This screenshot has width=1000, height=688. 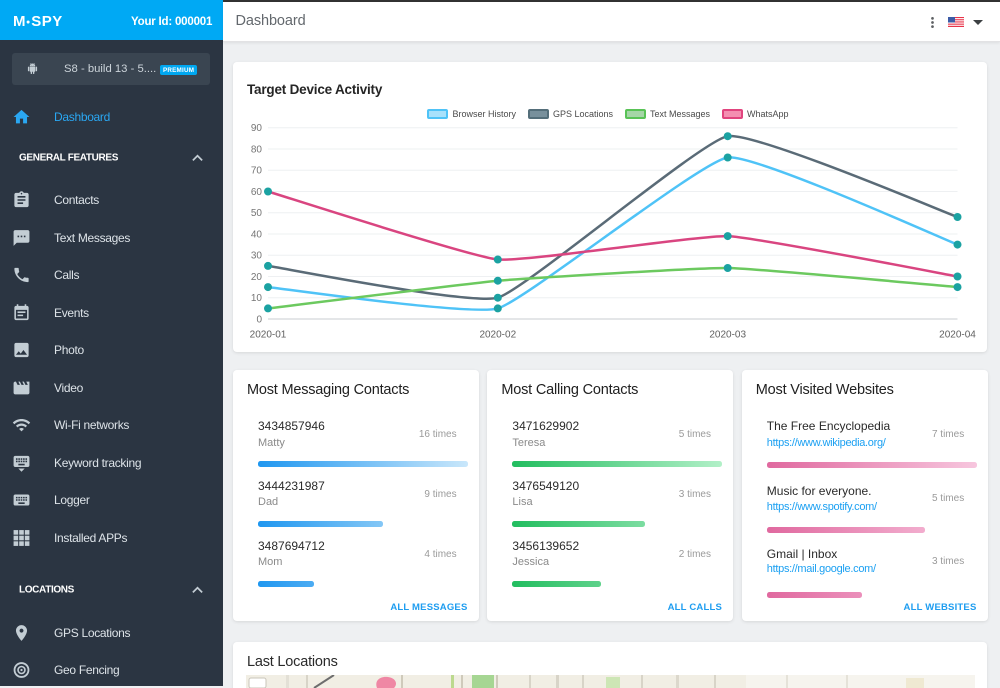 What do you see at coordinates (257, 192) in the screenshot?
I see `svg-text: 60` at bounding box center [257, 192].